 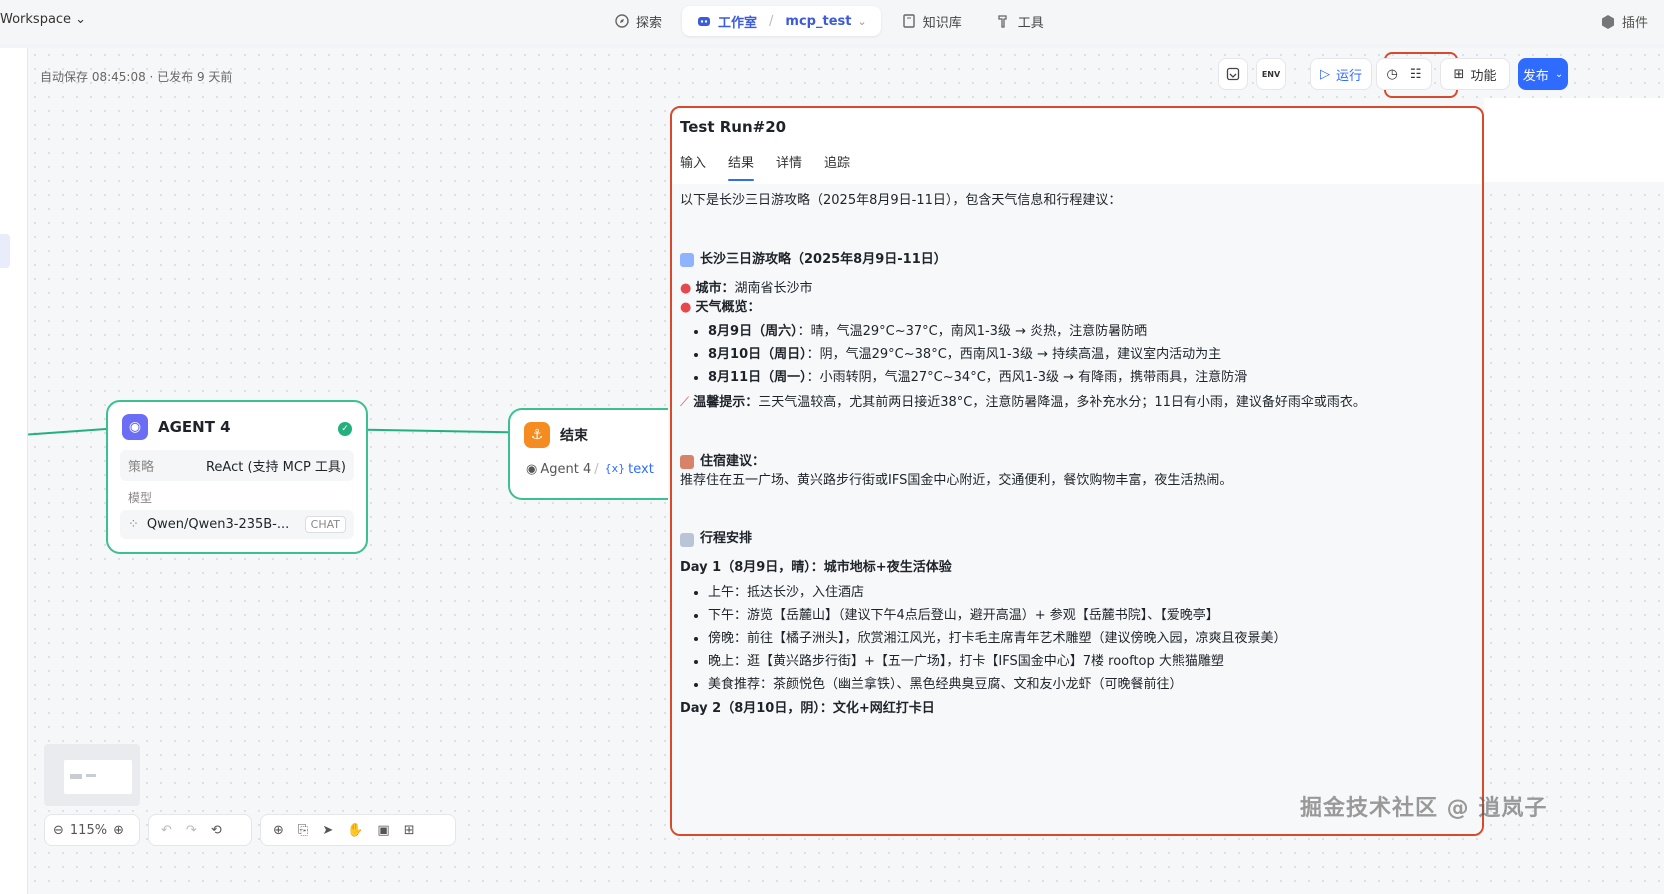 I want to click on watermark: 掘金技术社区 @ 逍岚子, so click(x=1424, y=808).